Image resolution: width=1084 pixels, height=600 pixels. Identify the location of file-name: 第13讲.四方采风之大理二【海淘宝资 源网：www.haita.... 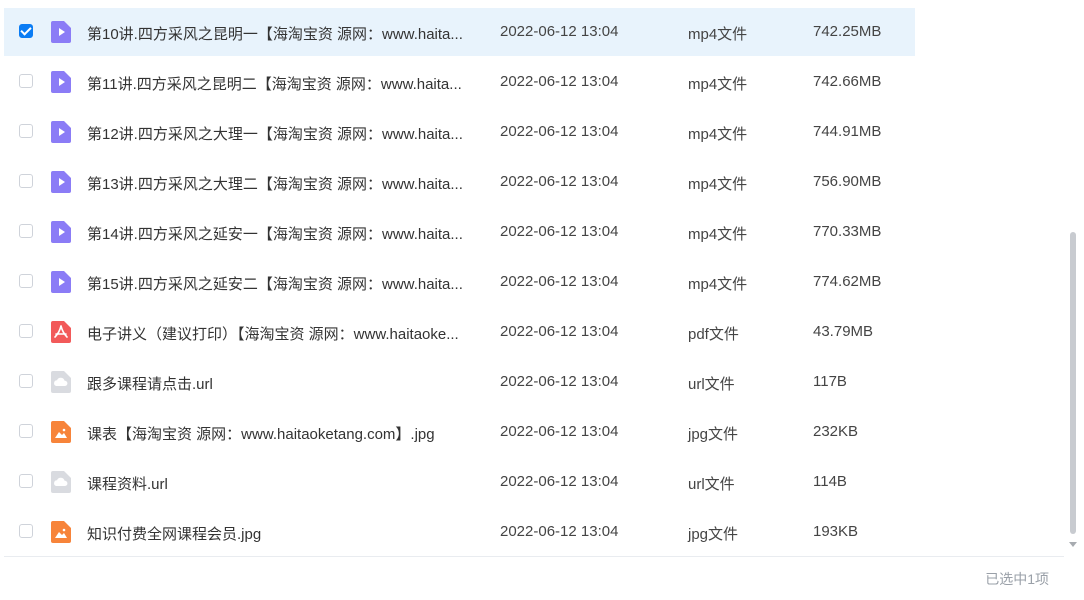
(284, 183).